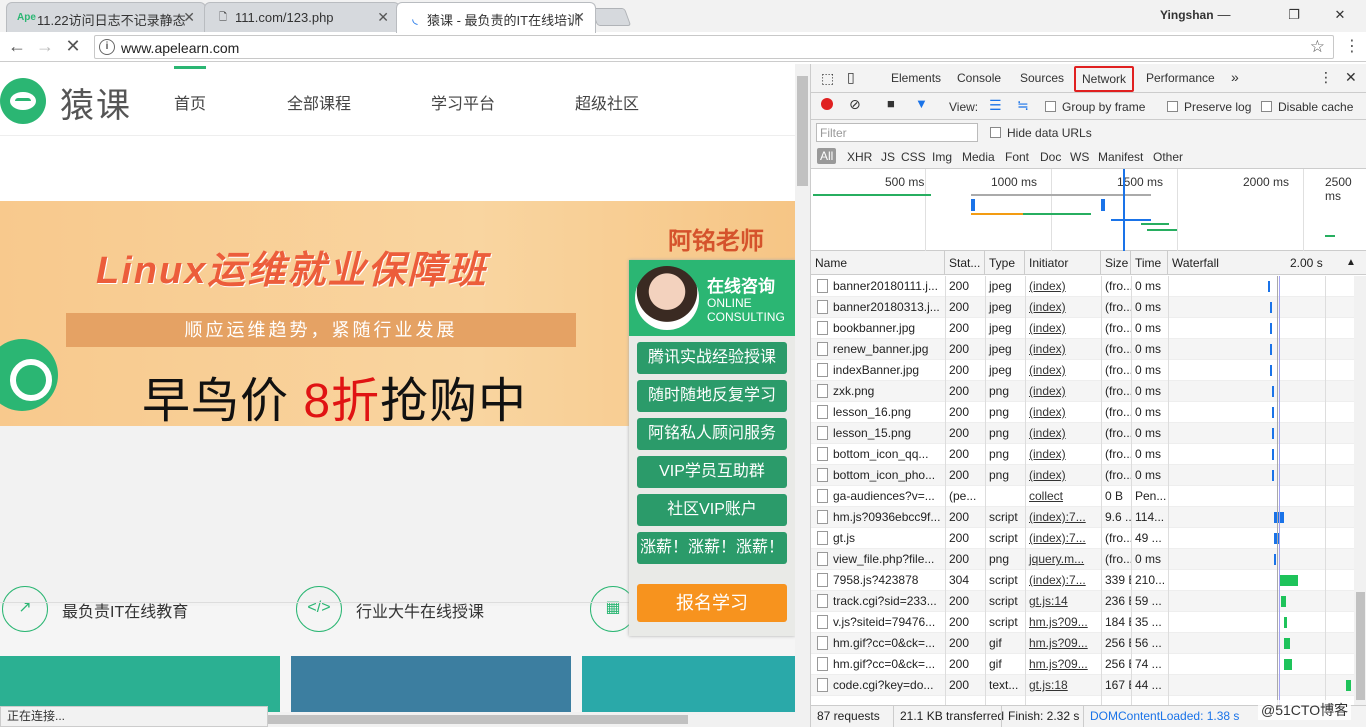 Image resolution: width=1366 pixels, height=727 pixels. Describe the element at coordinates (1120, 157) in the screenshot. I see `filter-manifest: Manifest` at that location.